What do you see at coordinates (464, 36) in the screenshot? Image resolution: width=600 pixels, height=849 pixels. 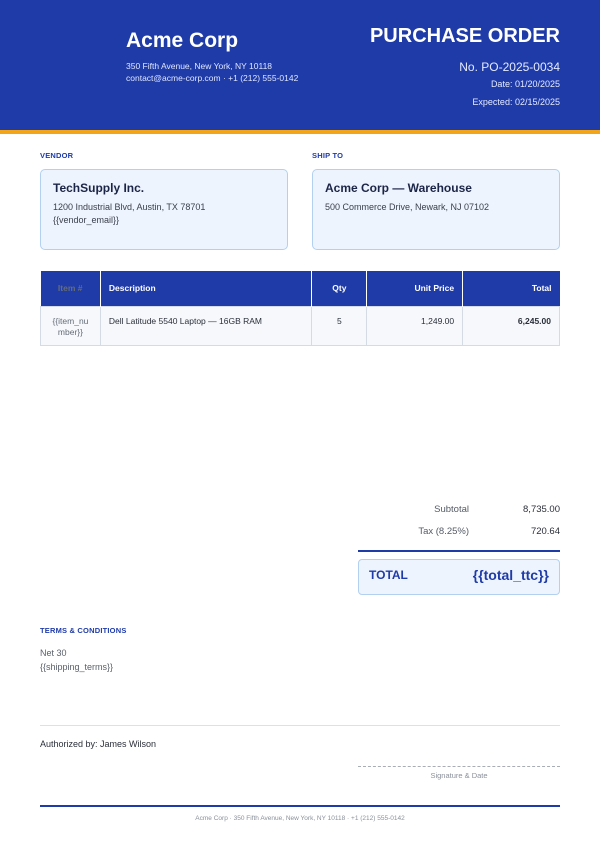 I see `document-title: PURCHASE ORDER` at bounding box center [464, 36].